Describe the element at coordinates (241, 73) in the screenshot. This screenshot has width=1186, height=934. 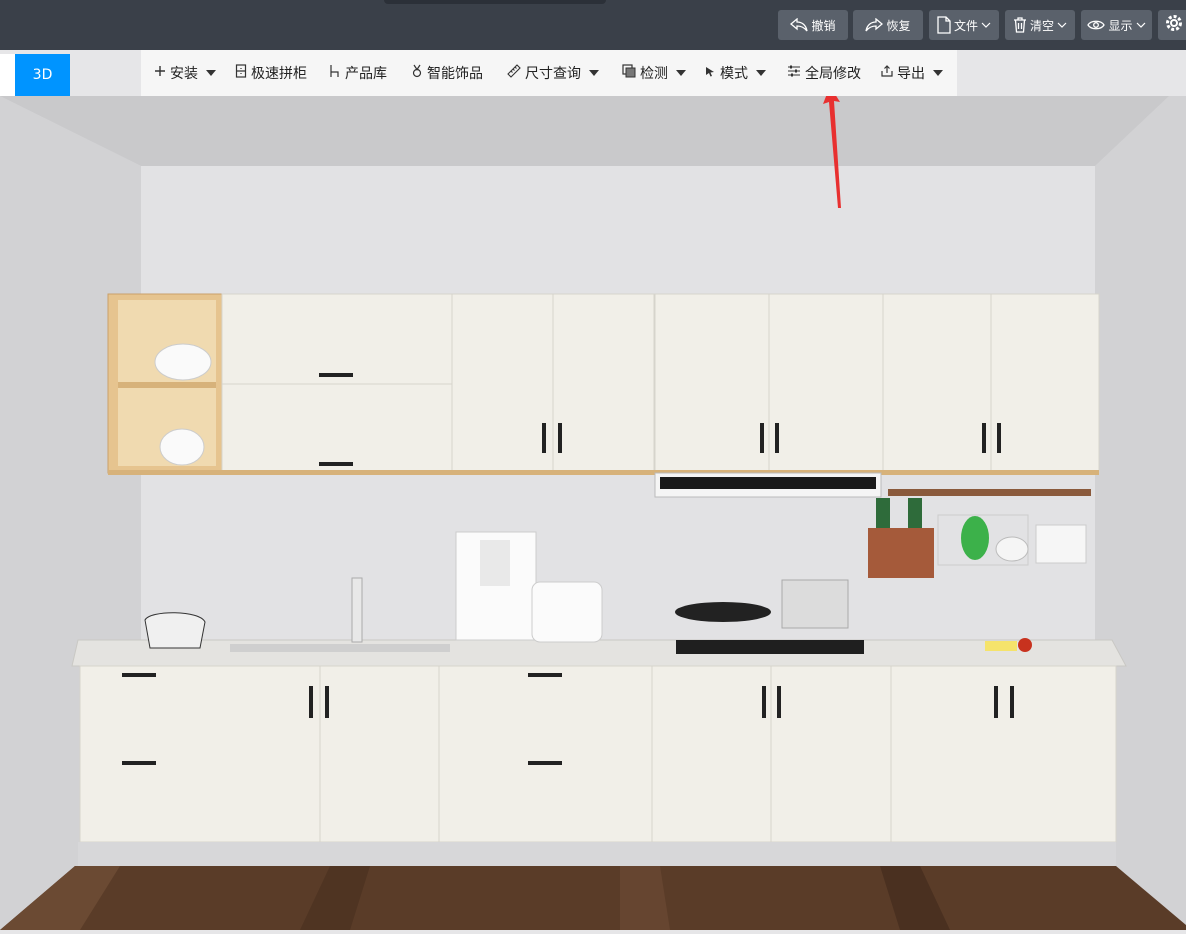
I see `cabinet-icon` at that location.